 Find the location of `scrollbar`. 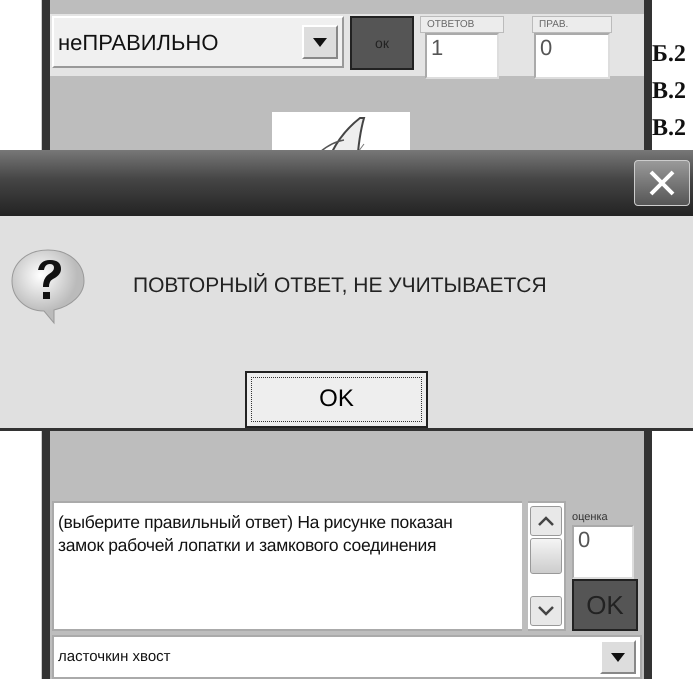

scrollbar is located at coordinates (547, 566).